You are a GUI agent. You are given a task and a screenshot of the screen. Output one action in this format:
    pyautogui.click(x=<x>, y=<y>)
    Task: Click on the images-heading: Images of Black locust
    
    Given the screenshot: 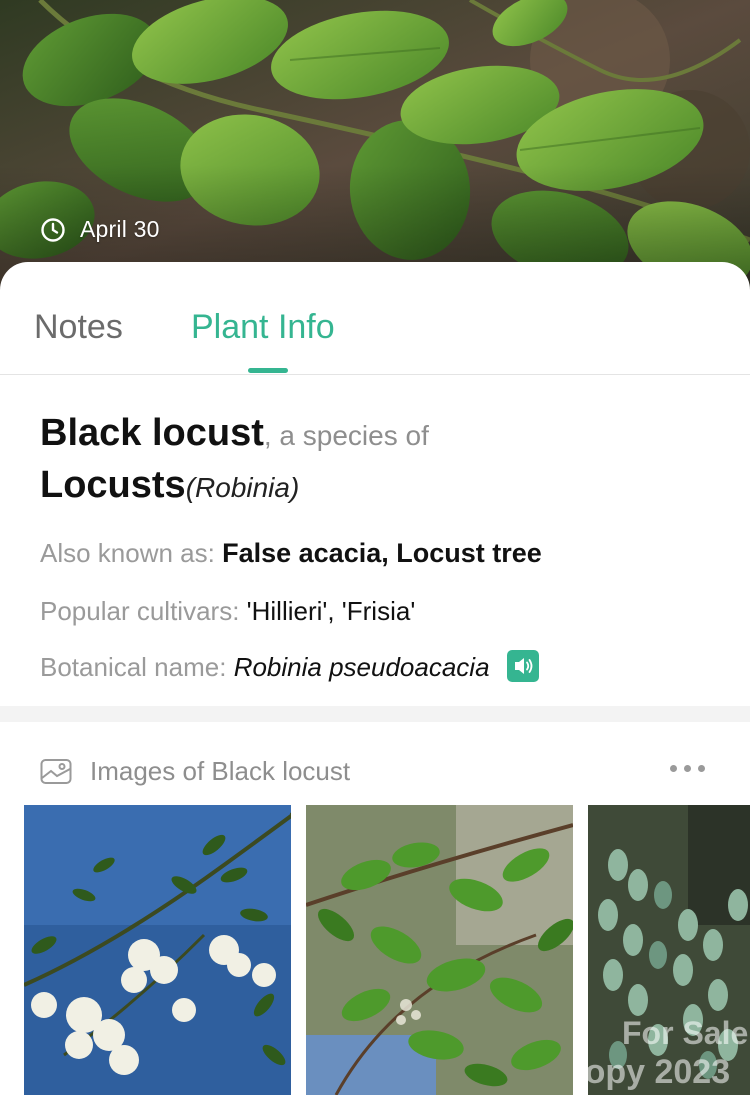 What is the action you would take?
    pyautogui.click(x=195, y=771)
    